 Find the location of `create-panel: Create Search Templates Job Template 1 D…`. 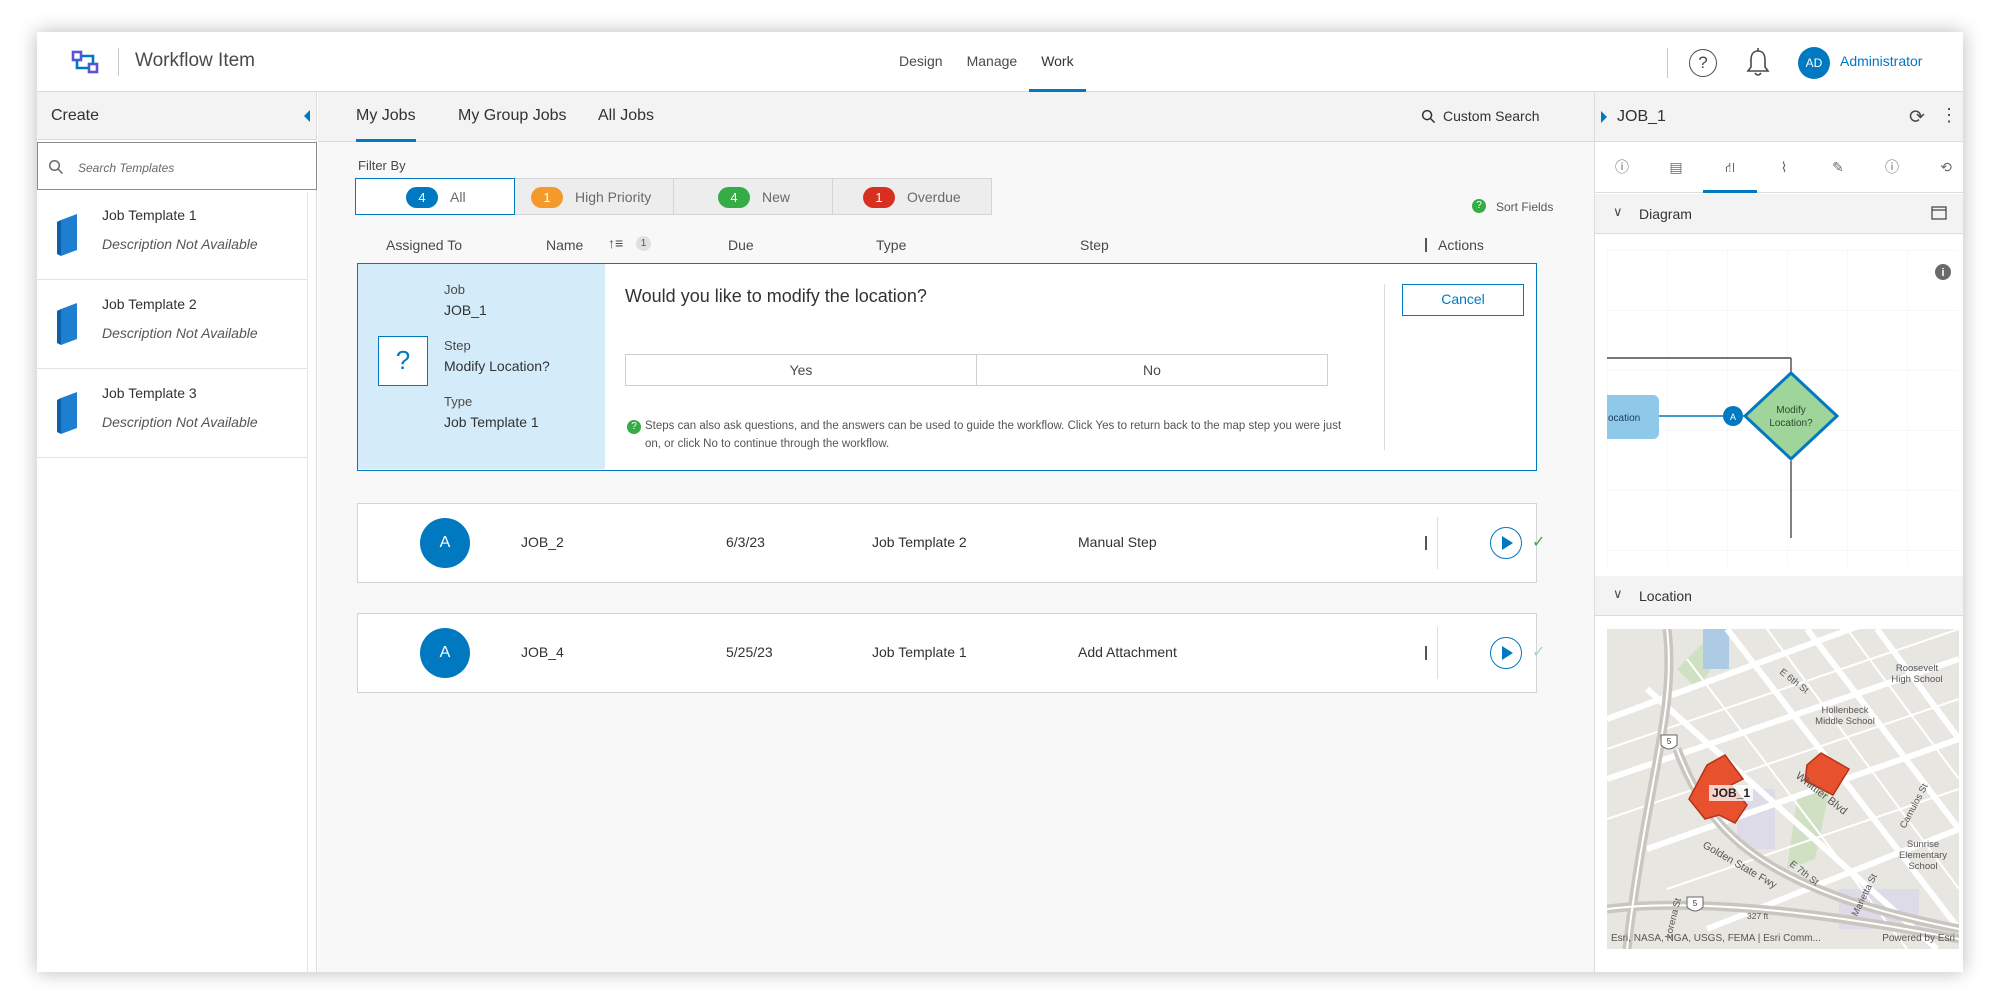

create-panel: Create Search Templates Job Template 1 D… is located at coordinates (177, 532).